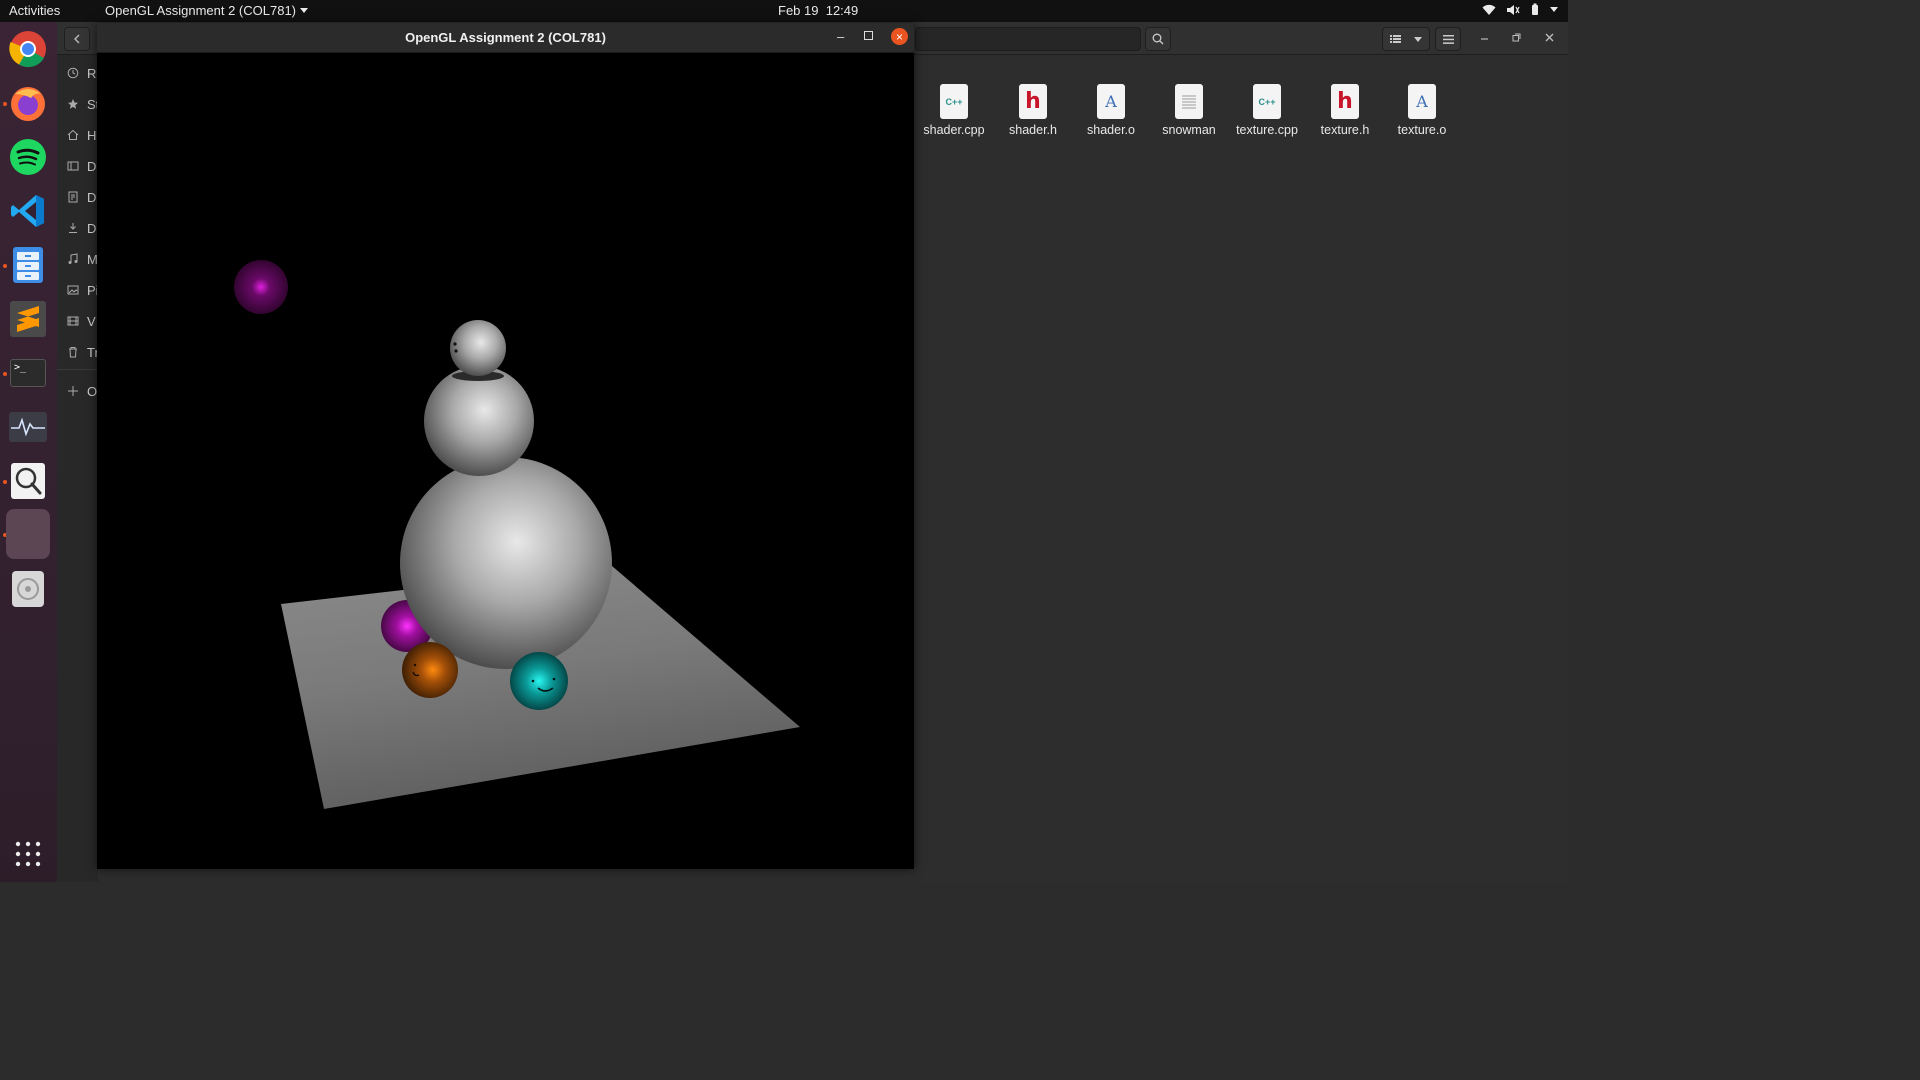  What do you see at coordinates (430, 670) in the screenshot?
I see `orange-sphere` at bounding box center [430, 670].